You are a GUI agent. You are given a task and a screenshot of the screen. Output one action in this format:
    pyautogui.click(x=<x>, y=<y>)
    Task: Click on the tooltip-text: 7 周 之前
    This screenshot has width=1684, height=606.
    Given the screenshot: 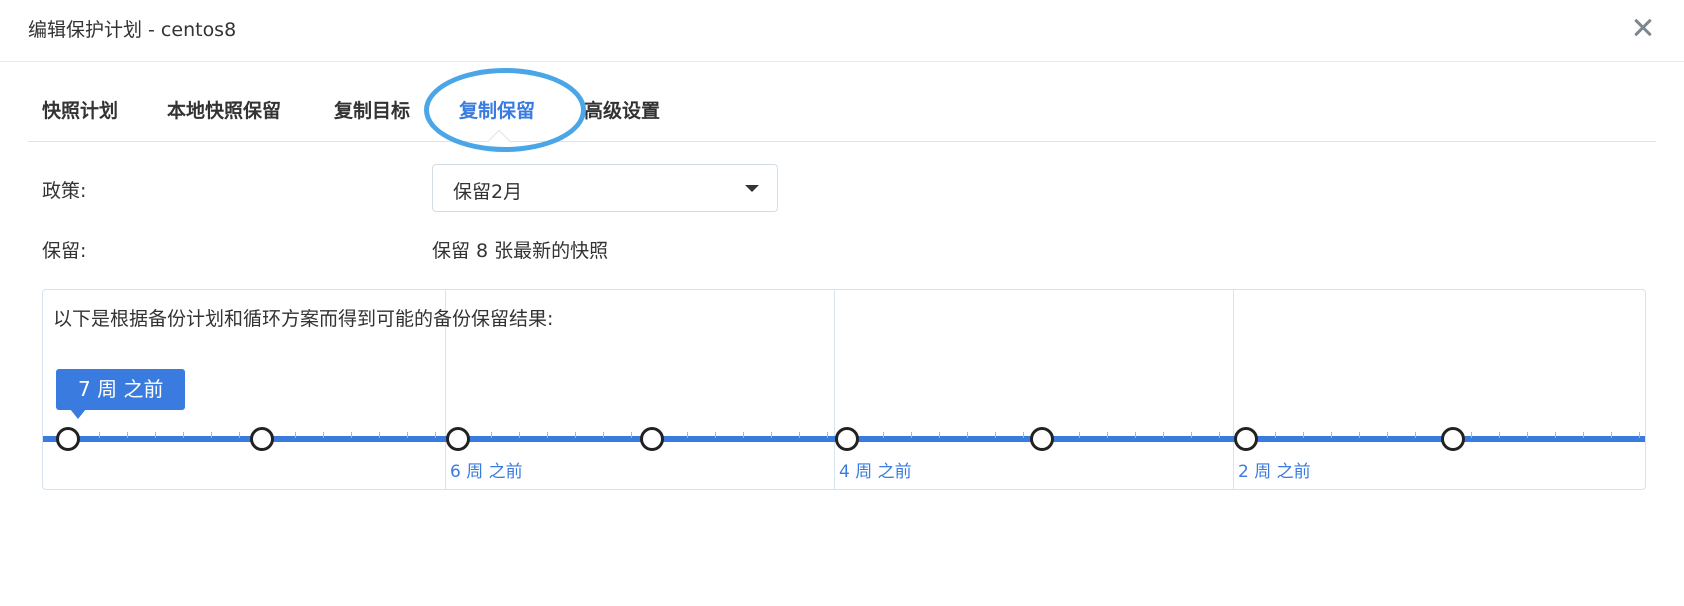 What is the action you would take?
    pyautogui.click(x=121, y=389)
    